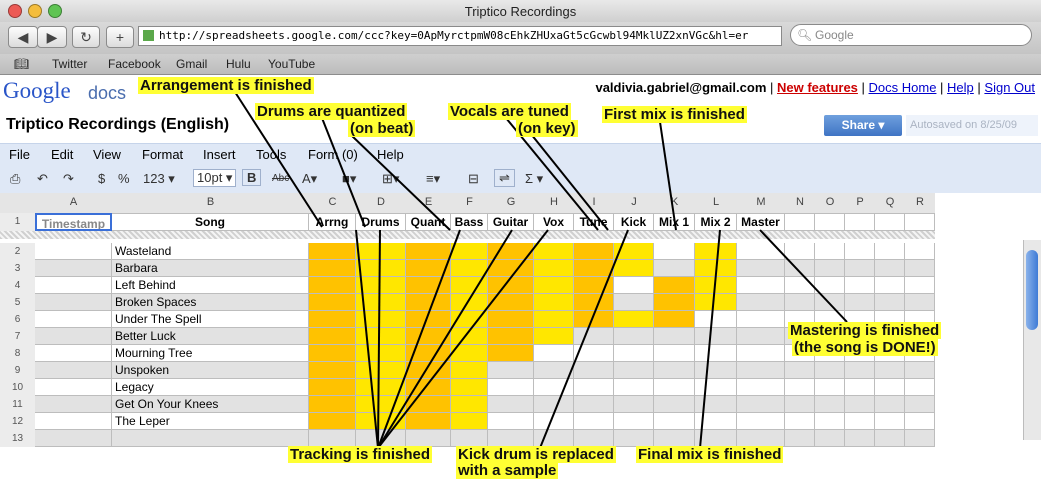 This screenshot has height=480, width=1041. What do you see at coordinates (554, 222) in the screenshot?
I see `header-cell: Vox` at bounding box center [554, 222].